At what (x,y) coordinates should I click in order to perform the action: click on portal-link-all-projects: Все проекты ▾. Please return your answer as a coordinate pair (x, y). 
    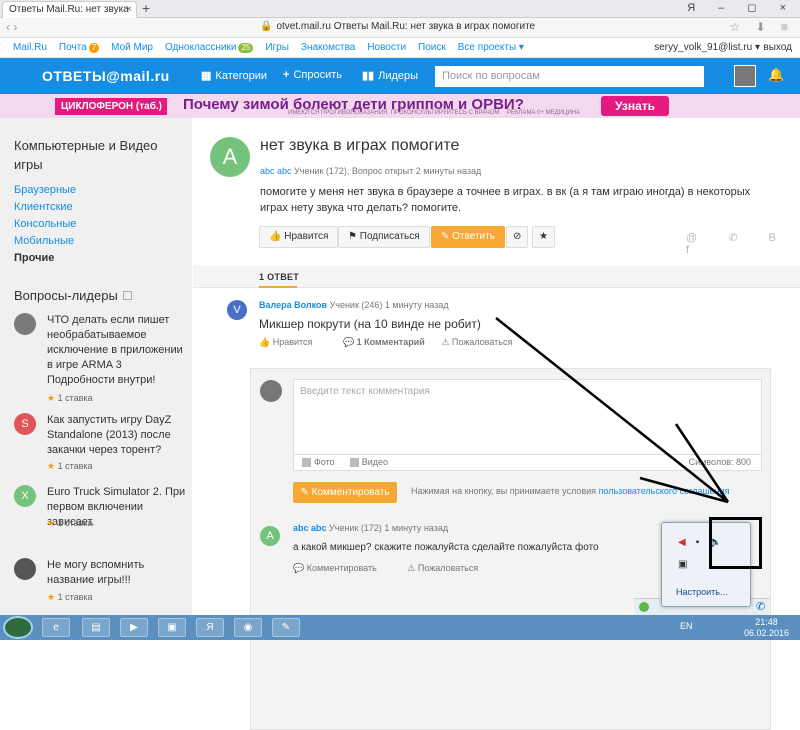
    Looking at the image, I should click on (491, 47).